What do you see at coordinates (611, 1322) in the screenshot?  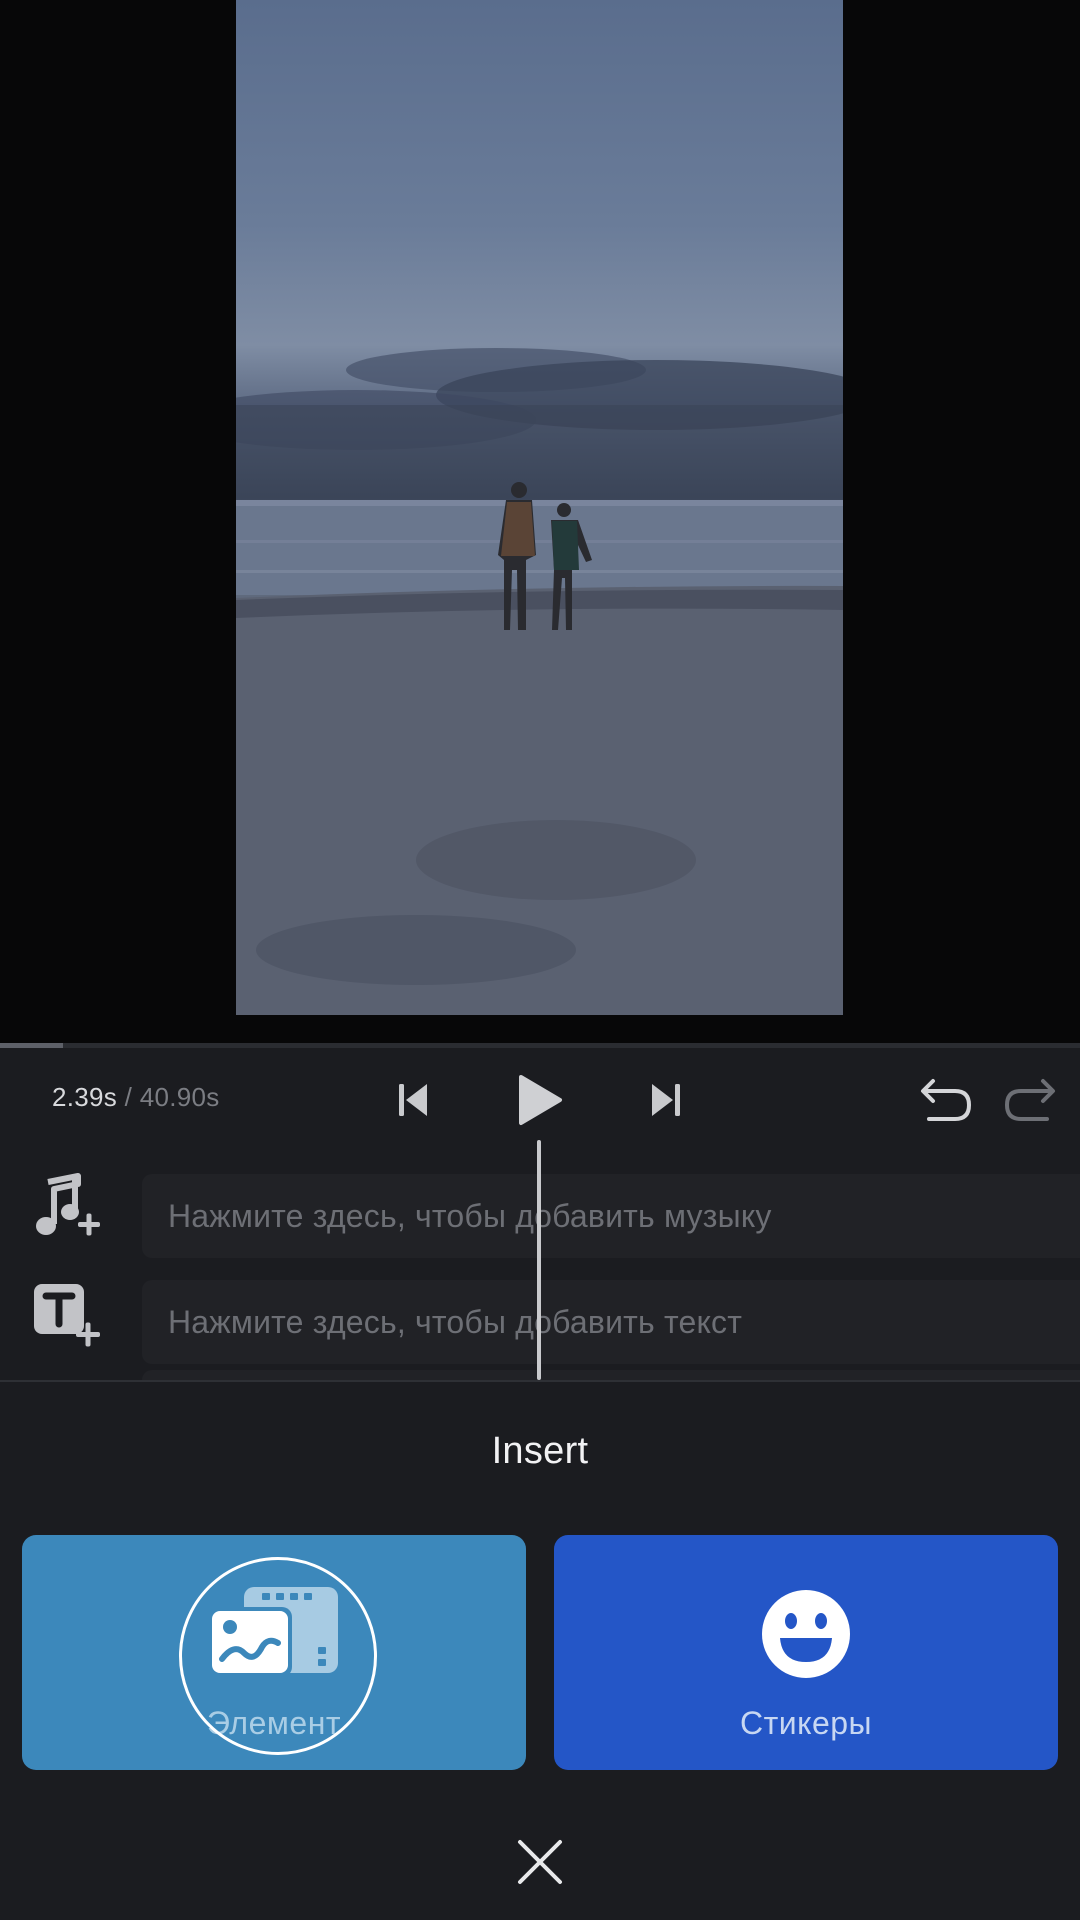 I see `text-track-placeholder: Нажмите здесь, чтобы добавить текст` at bounding box center [611, 1322].